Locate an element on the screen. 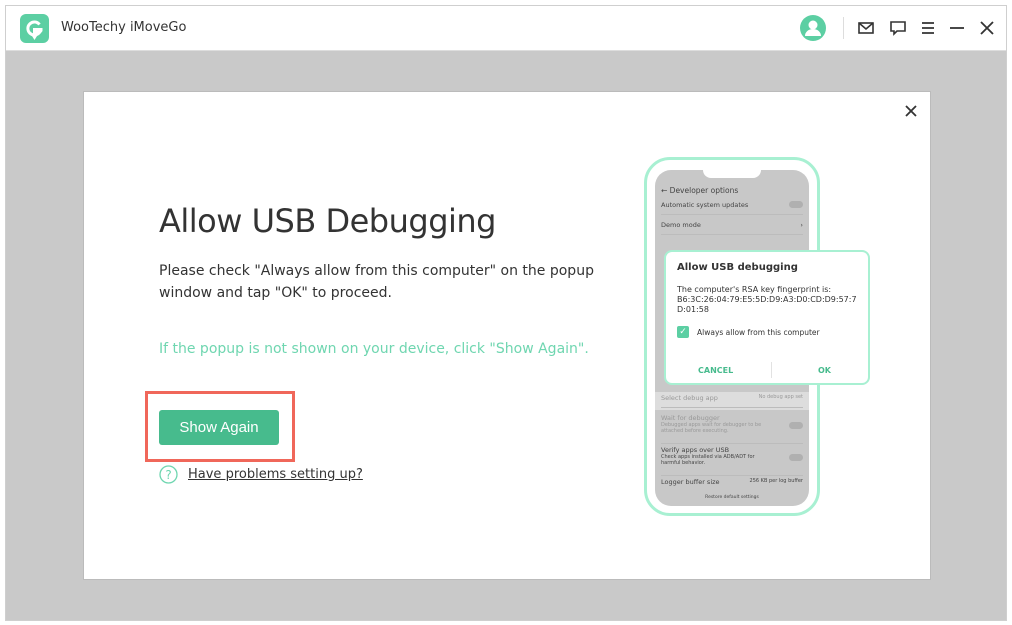 Image resolution: width=1012 pixels, height=625 pixels. restore-defaults: Restore default settings is located at coordinates (732, 497).